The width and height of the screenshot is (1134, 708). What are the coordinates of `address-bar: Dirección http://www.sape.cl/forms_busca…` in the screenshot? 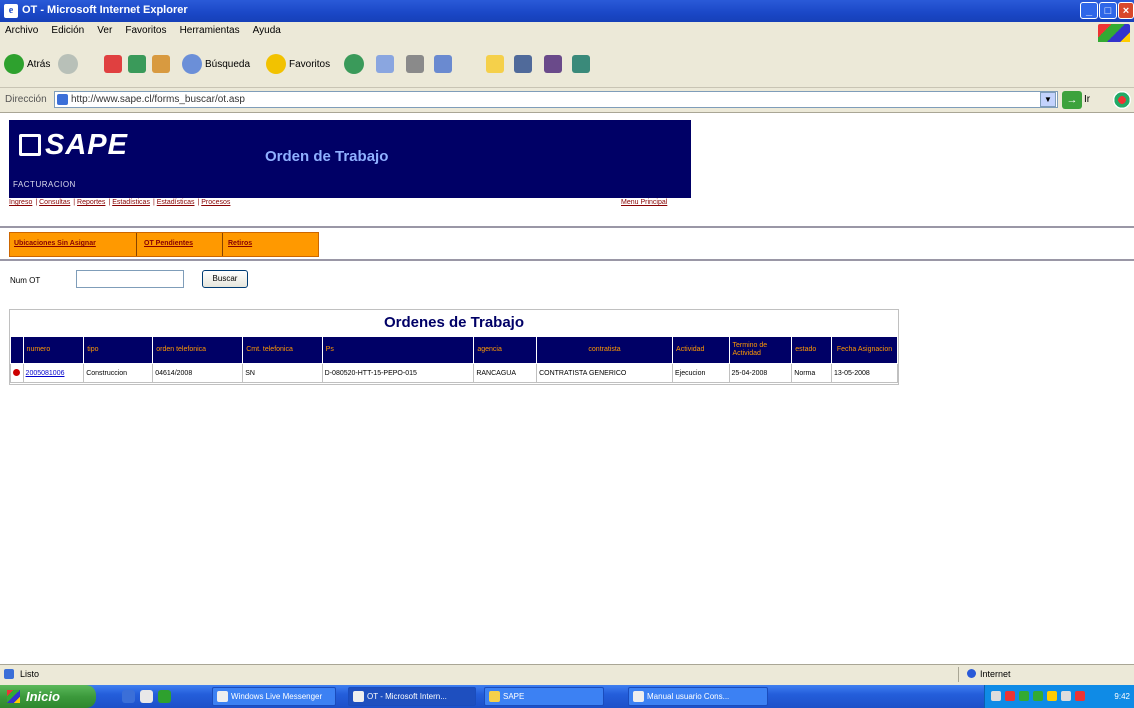 It's located at (567, 100).